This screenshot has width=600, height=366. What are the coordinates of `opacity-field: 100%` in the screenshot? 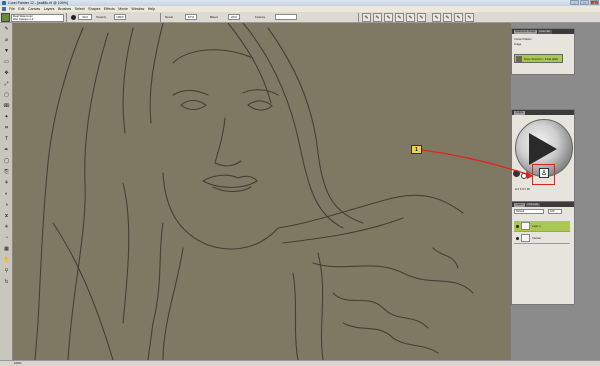 It's located at (120, 17).